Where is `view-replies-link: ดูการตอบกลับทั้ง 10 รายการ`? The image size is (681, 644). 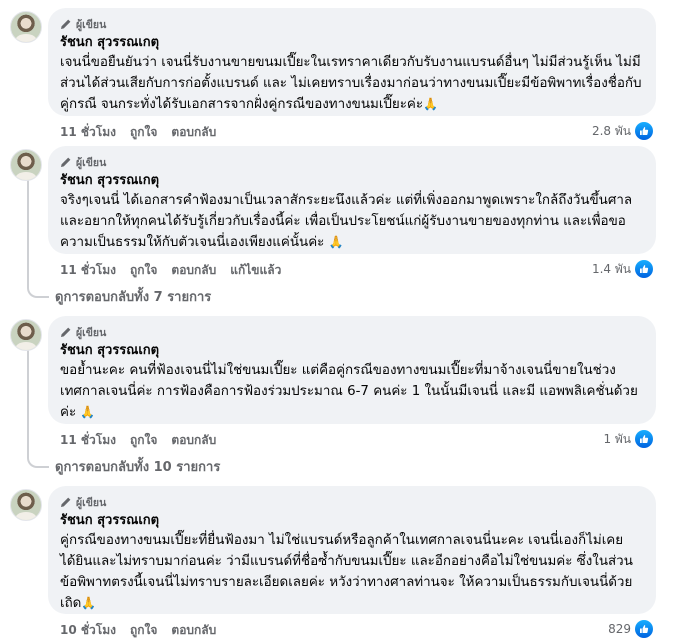
view-replies-link: ดูการตอบกลับทั้ง 10 รายการ is located at coordinates (124, 463).